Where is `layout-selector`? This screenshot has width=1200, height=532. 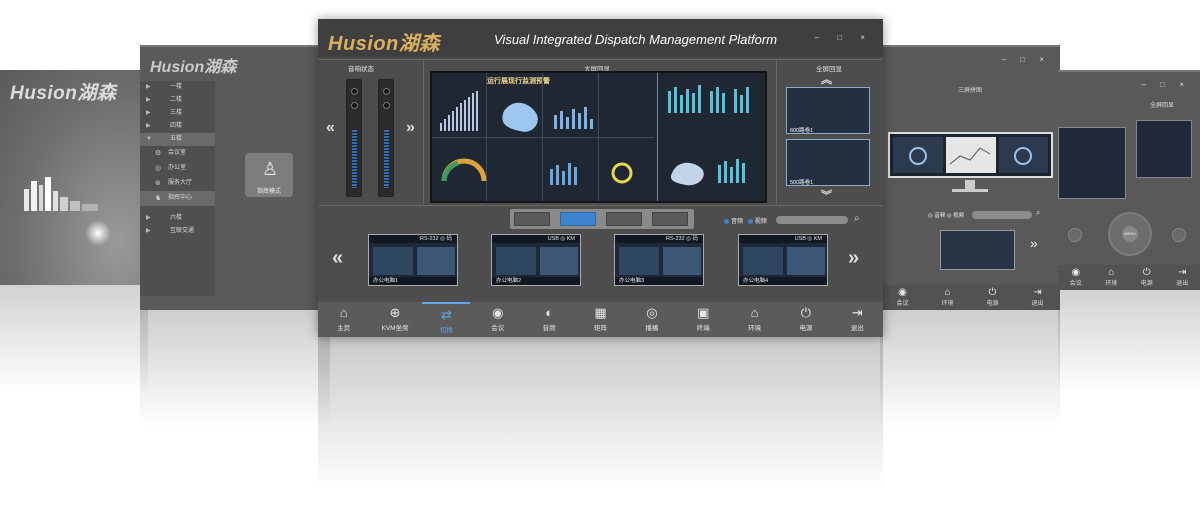 layout-selector is located at coordinates (602, 219).